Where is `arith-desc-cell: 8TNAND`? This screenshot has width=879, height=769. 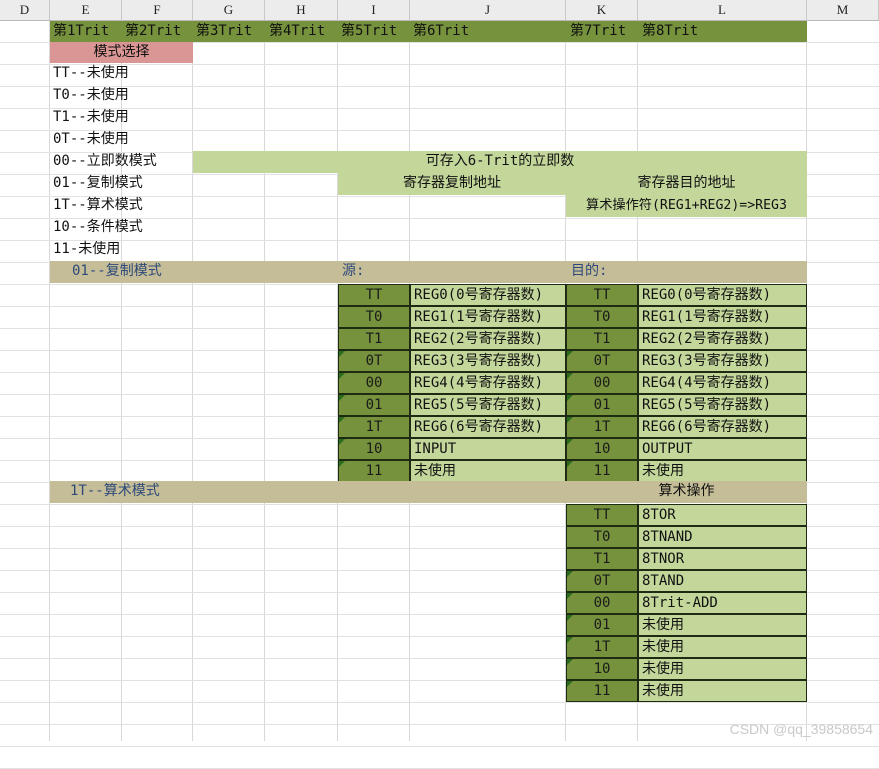
arith-desc-cell: 8TNAND is located at coordinates (722, 537).